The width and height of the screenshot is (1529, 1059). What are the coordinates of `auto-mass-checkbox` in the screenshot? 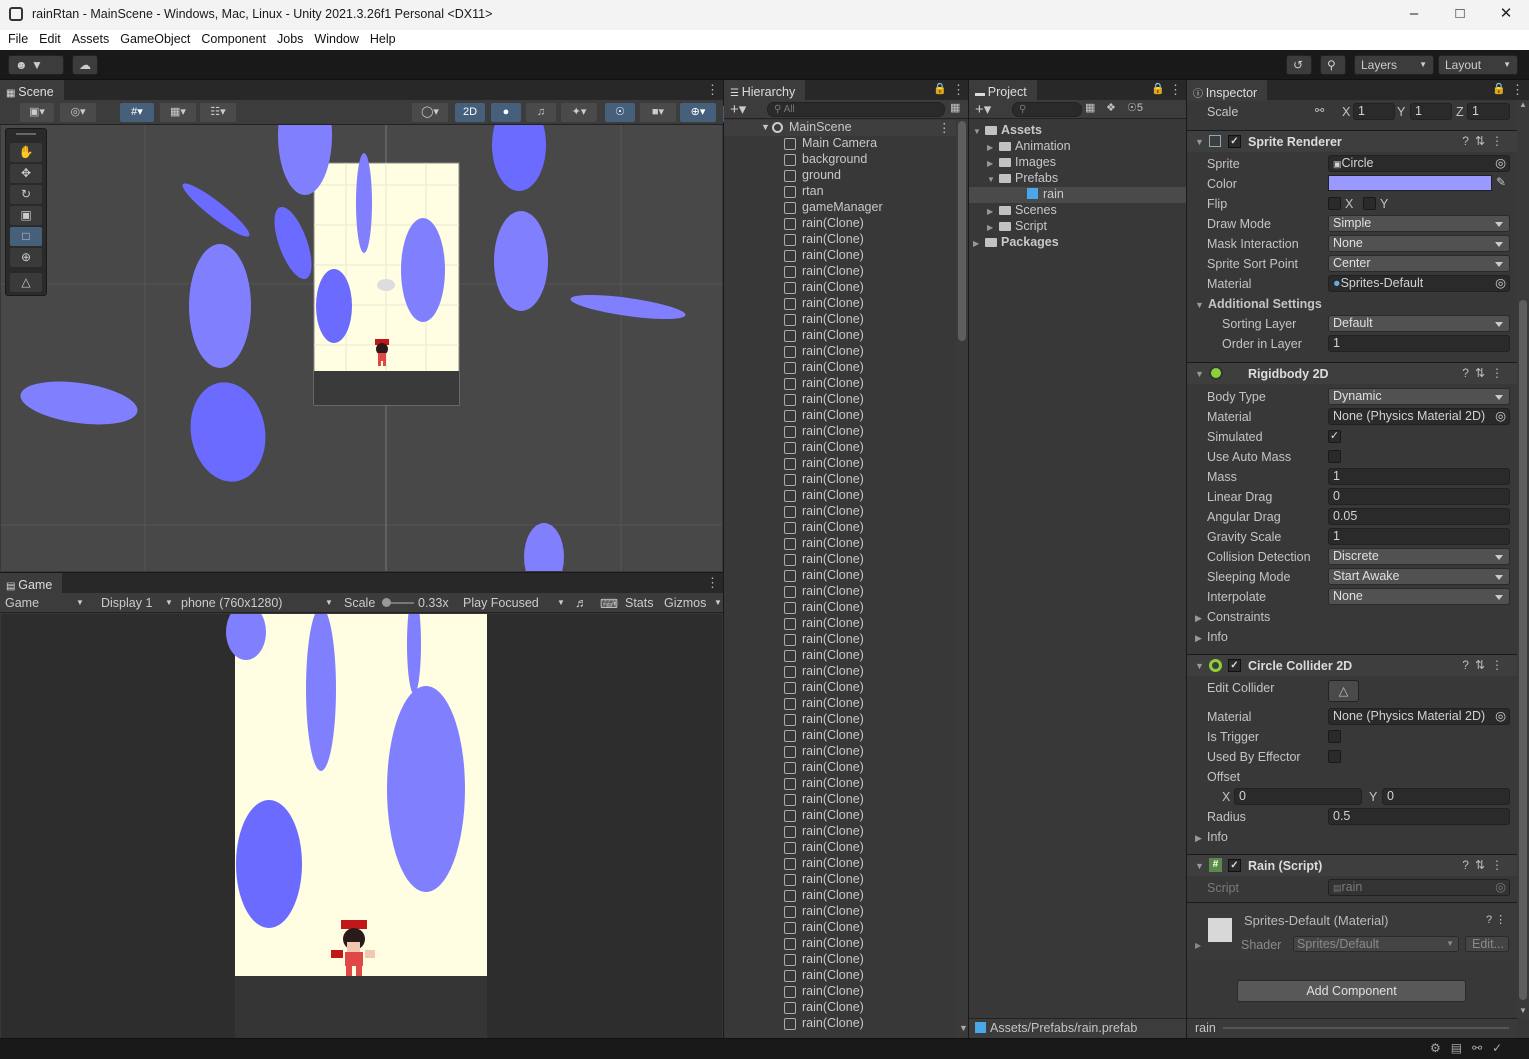 It's located at (1334, 456).